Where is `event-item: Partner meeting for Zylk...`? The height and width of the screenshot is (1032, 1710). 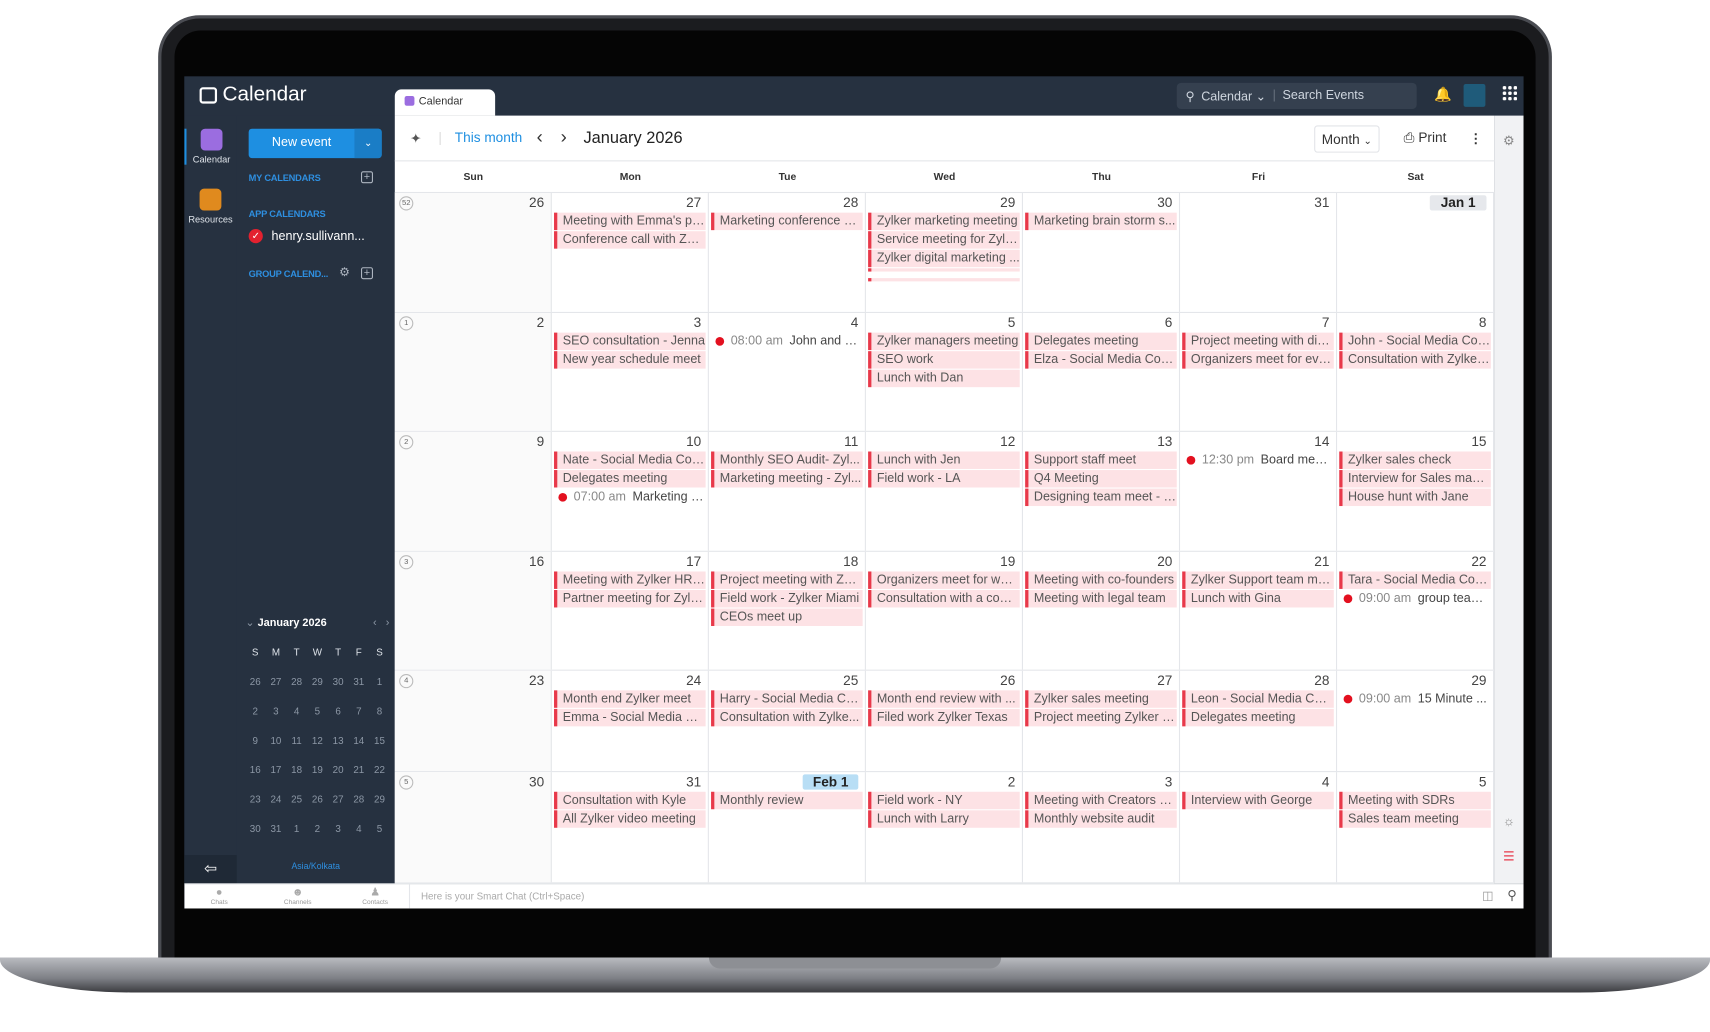 event-item: Partner meeting for Zylk... is located at coordinates (630, 599).